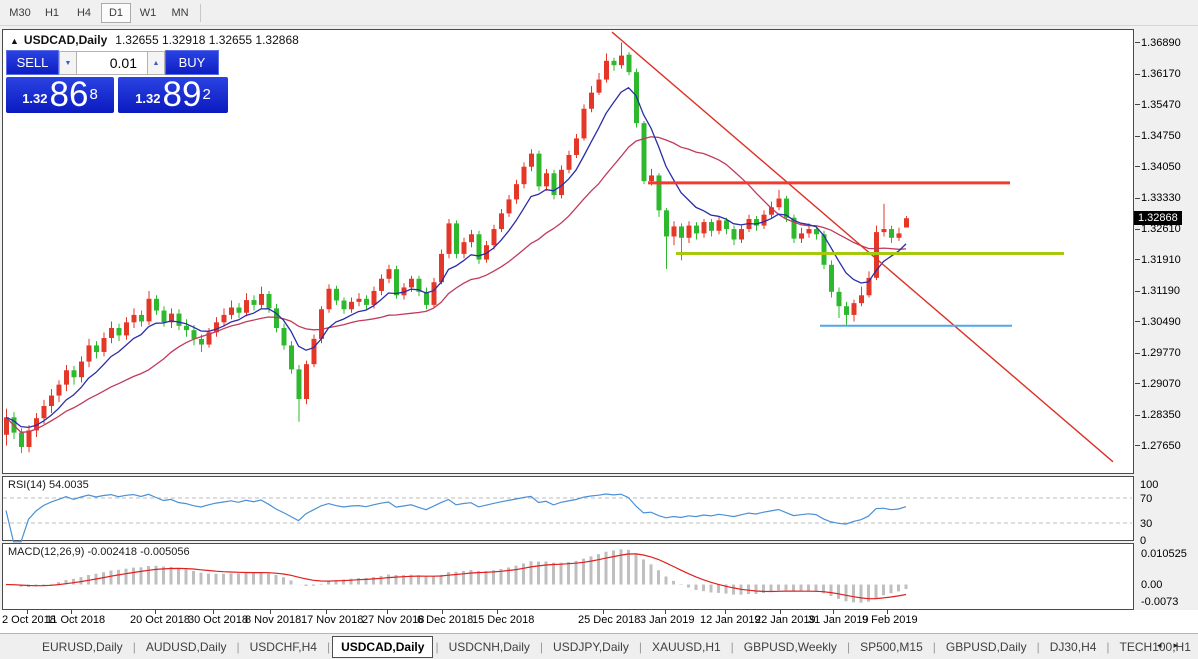 This screenshot has width=1198, height=659. What do you see at coordinates (730, 620) in the screenshot?
I see `date-axis-label: 12 Jan 2019` at bounding box center [730, 620].